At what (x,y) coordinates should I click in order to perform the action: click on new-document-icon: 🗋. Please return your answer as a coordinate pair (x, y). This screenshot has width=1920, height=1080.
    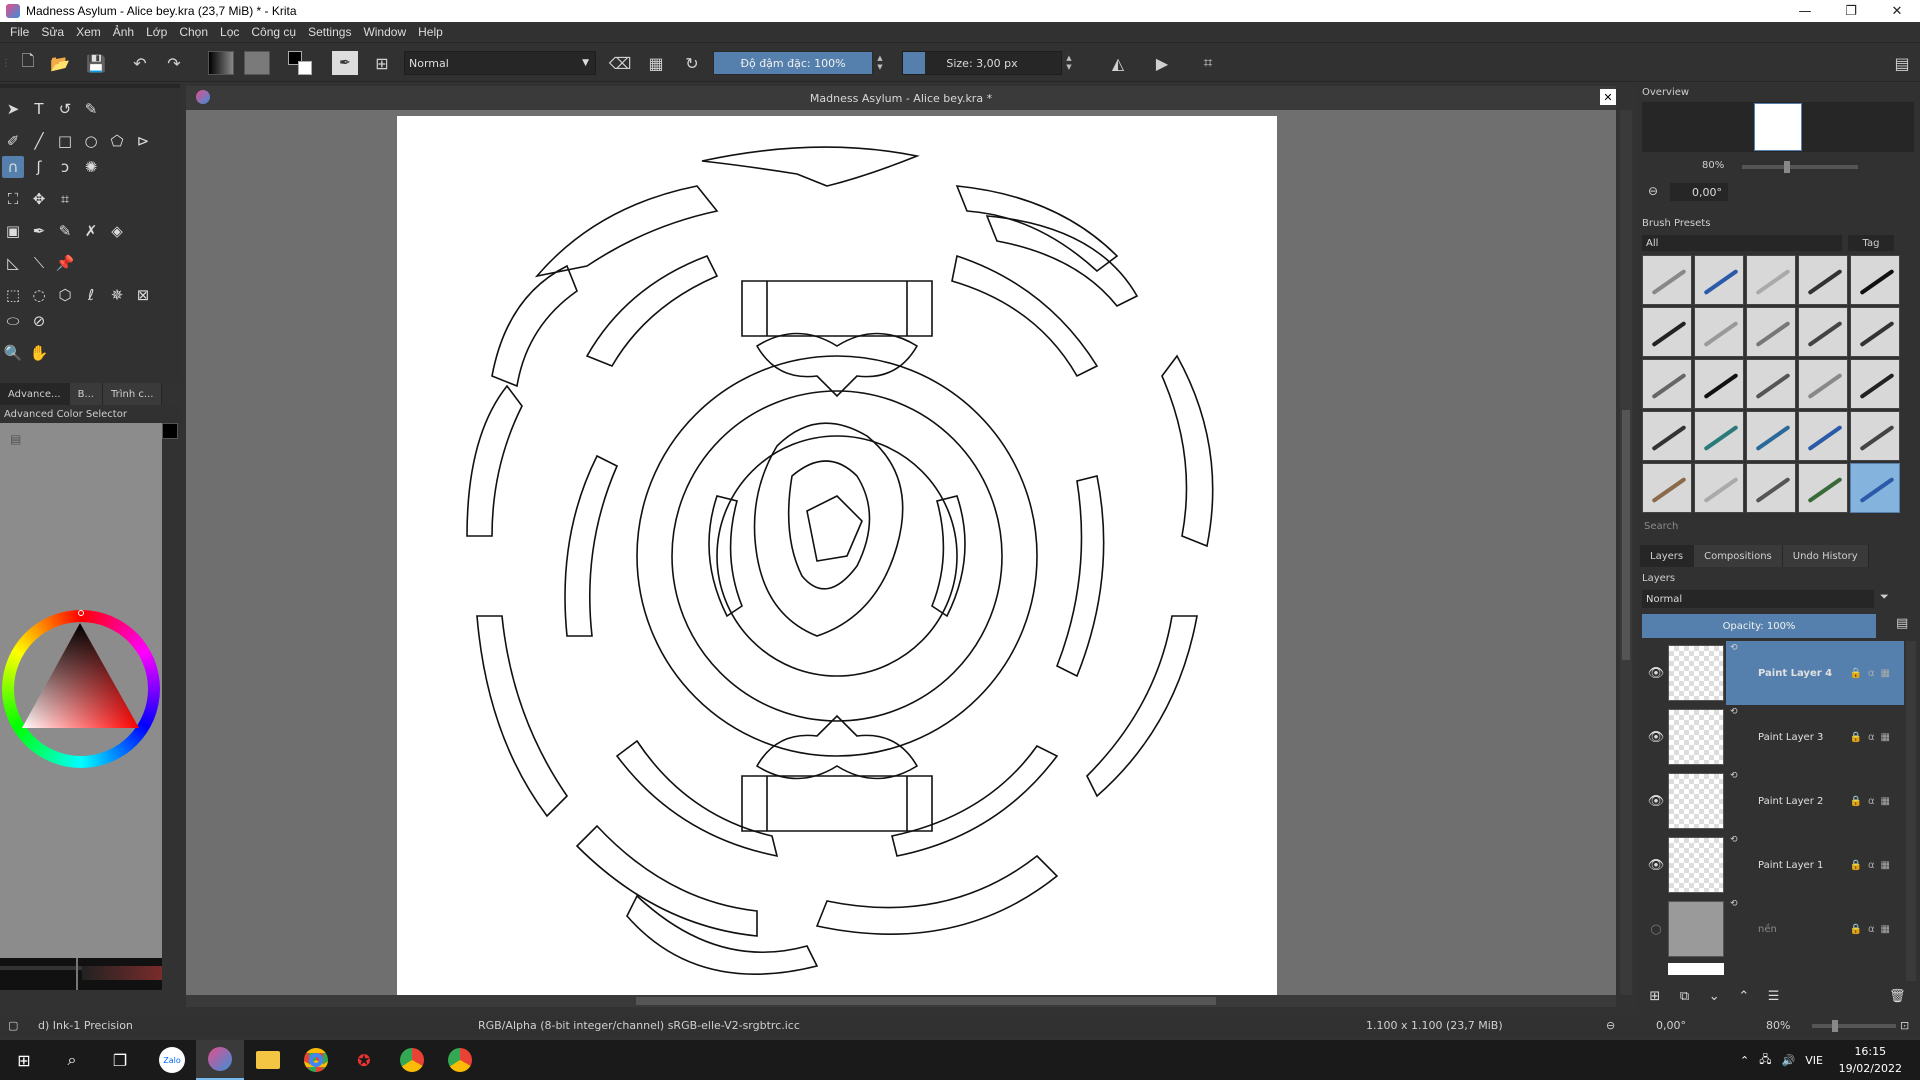
    Looking at the image, I should click on (28, 63).